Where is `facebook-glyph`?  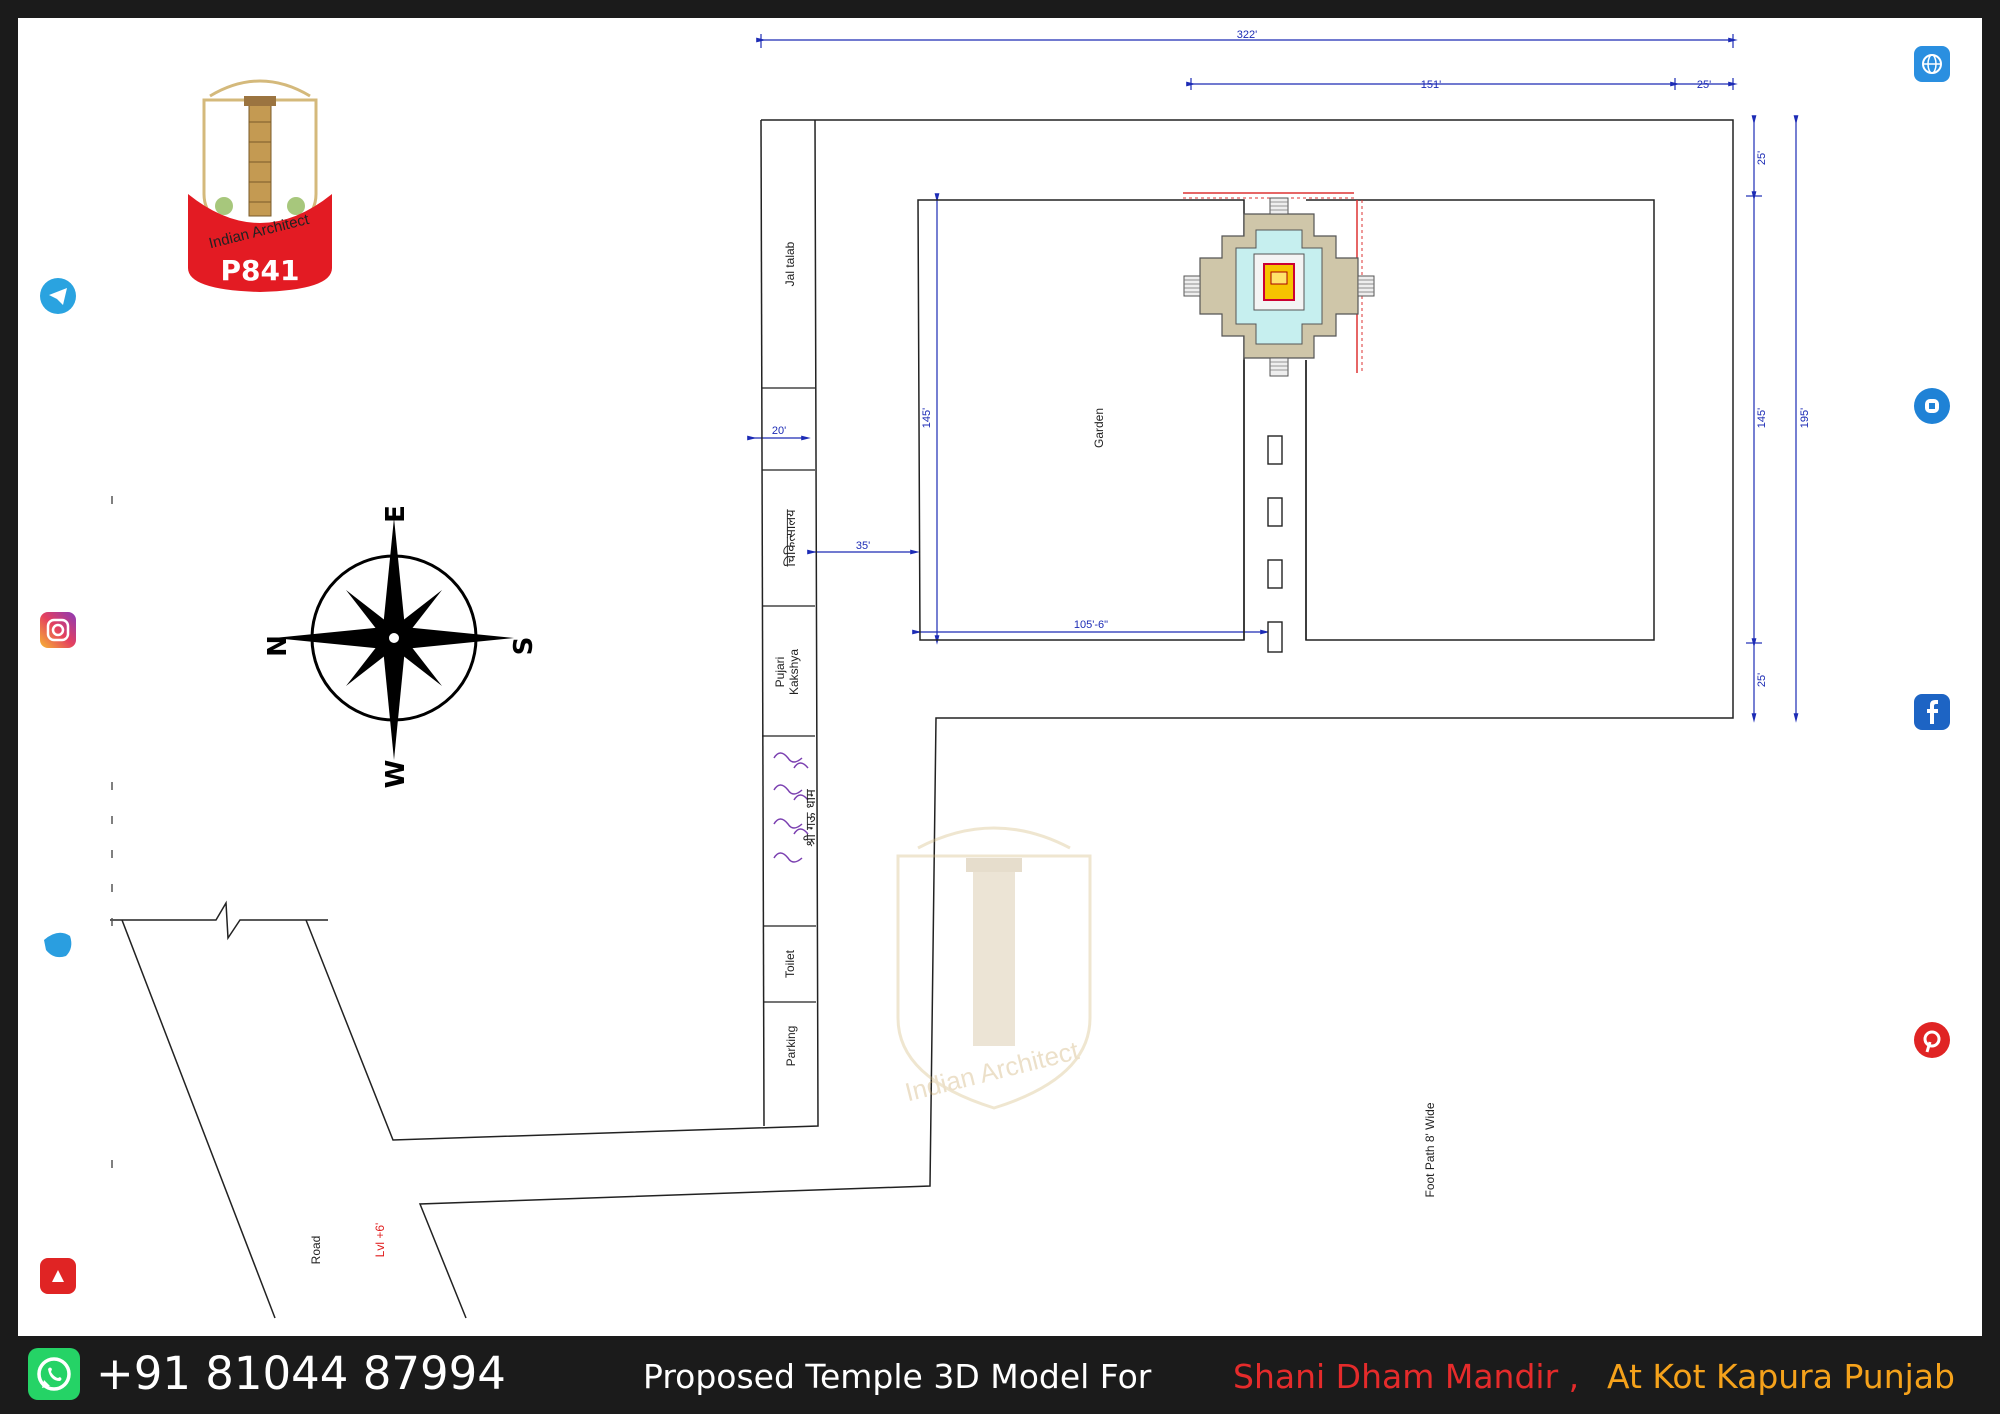 facebook-glyph is located at coordinates (1932, 712).